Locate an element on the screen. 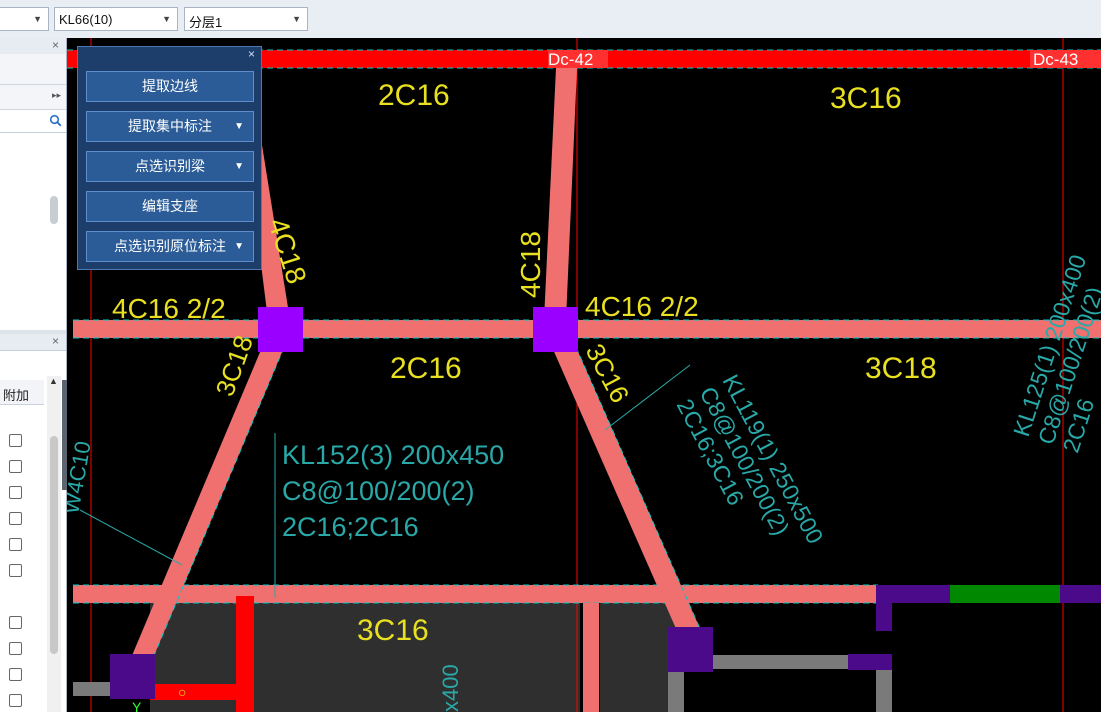  extract-centralized-annotation-button: 提取集中标注 ▼ is located at coordinates (170, 126).